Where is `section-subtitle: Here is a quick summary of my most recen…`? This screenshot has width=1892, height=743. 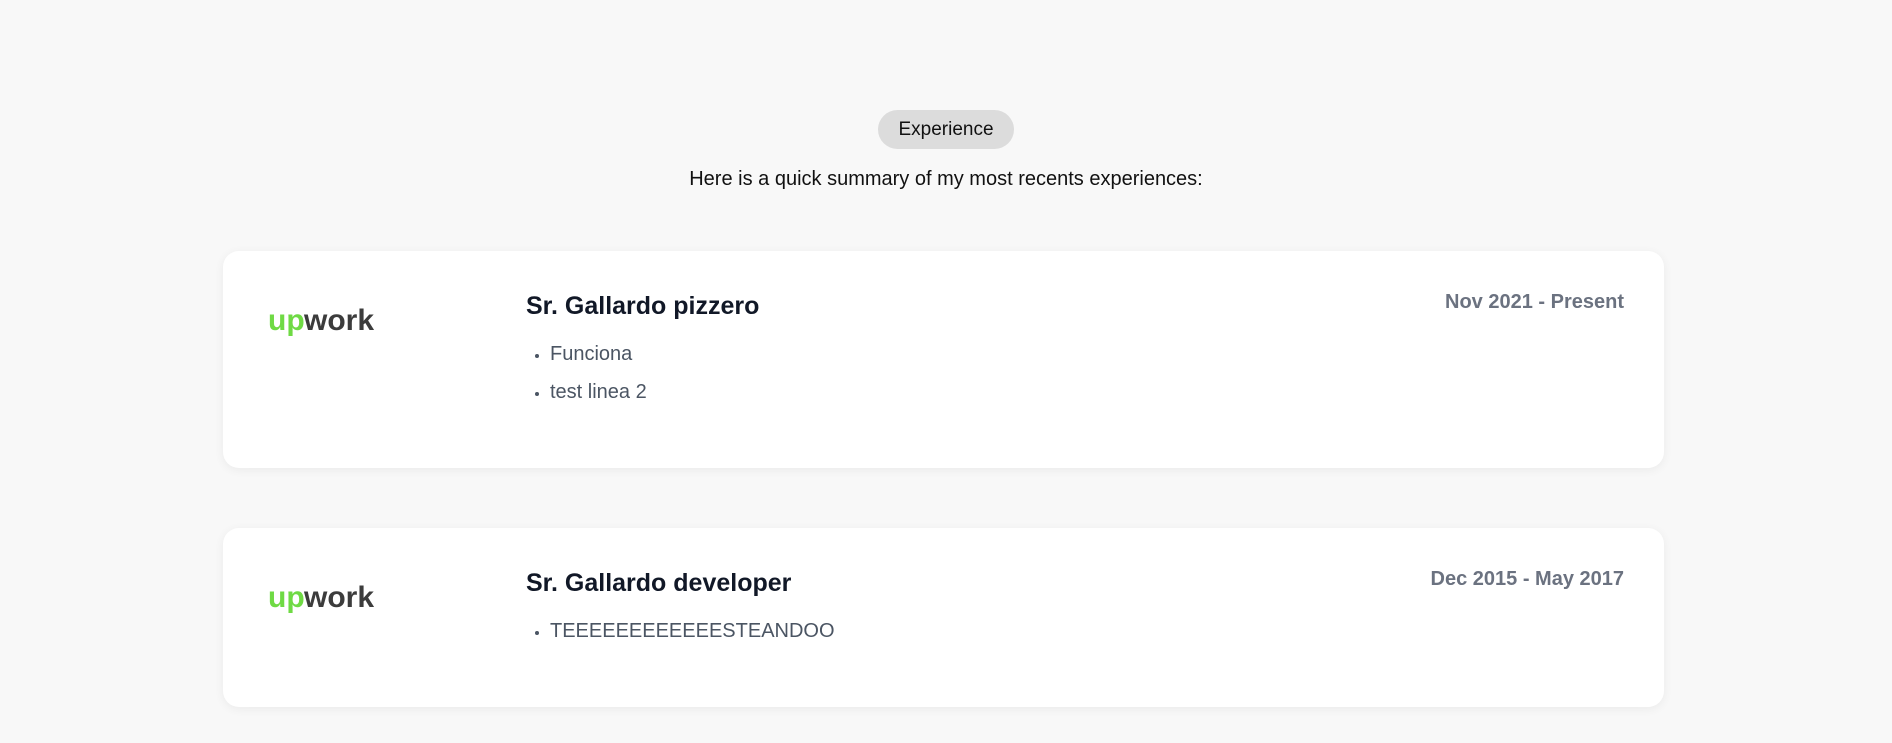 section-subtitle: Here is a quick summary of my most recen… is located at coordinates (946, 179).